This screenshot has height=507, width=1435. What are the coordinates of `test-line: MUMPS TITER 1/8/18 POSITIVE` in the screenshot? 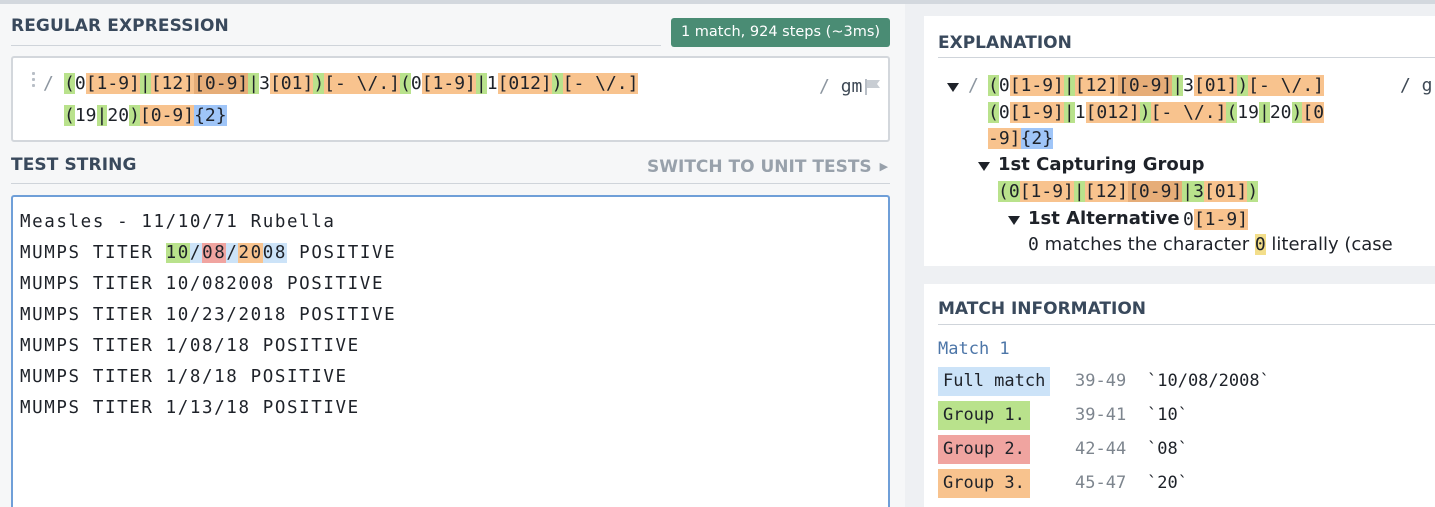 It's located at (184, 377).